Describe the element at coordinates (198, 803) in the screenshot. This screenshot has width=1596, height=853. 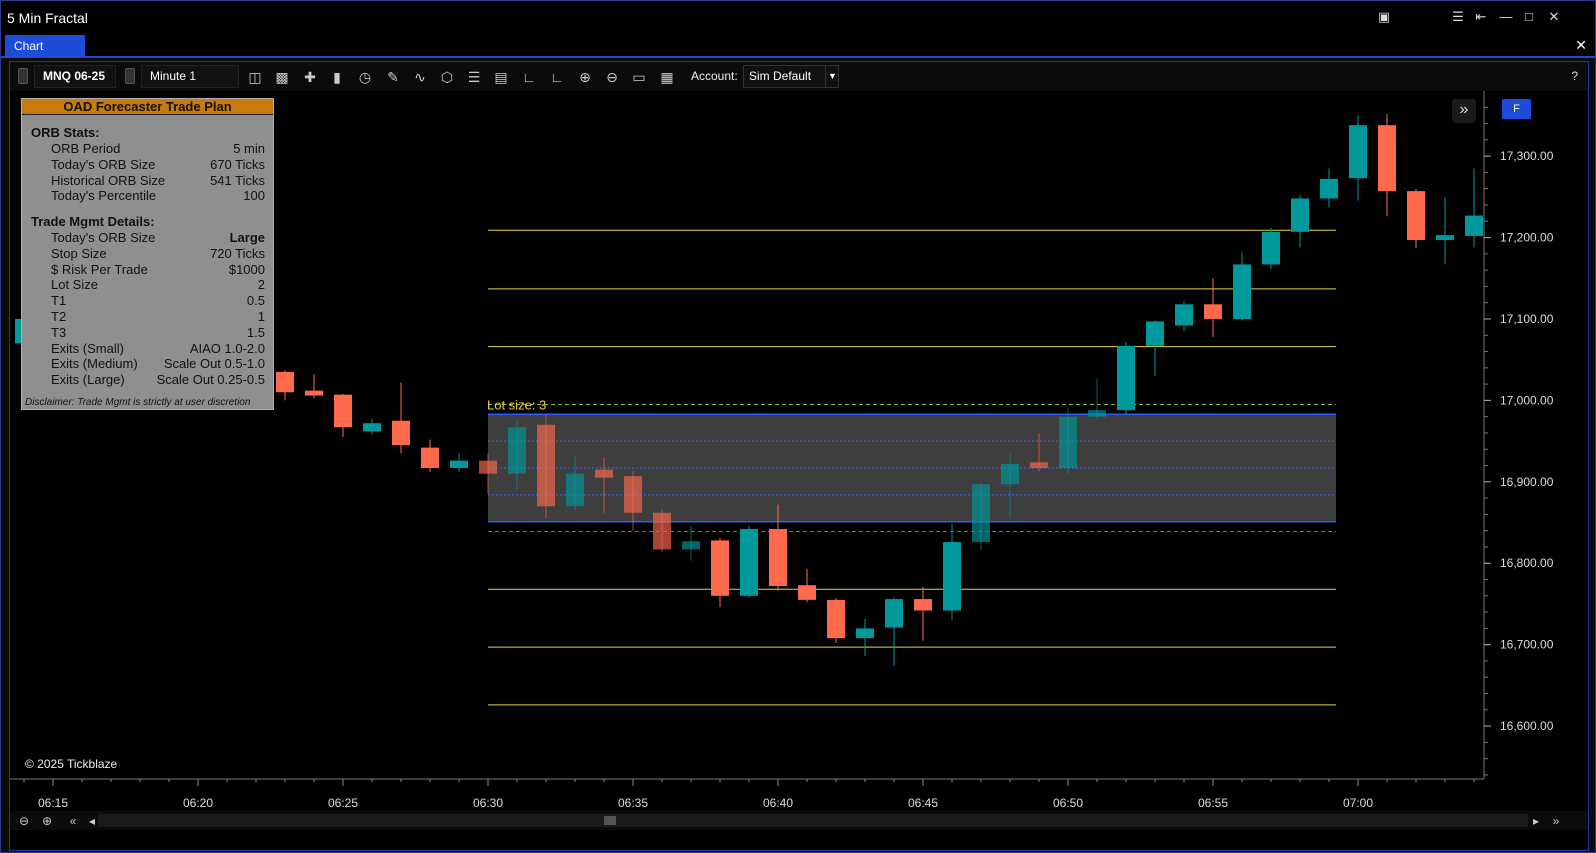
I see `time-tick-label: 06:20` at that location.